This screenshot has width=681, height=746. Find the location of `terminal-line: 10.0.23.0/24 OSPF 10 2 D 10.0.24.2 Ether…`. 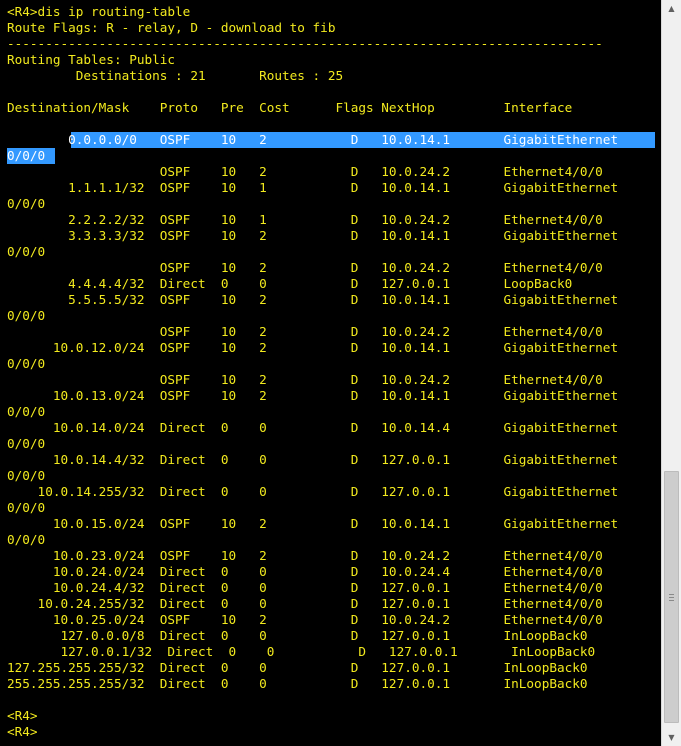

terminal-line: 10.0.23.0/24 OSPF 10 2 D 10.0.24.2 Ether… is located at coordinates (305, 555).